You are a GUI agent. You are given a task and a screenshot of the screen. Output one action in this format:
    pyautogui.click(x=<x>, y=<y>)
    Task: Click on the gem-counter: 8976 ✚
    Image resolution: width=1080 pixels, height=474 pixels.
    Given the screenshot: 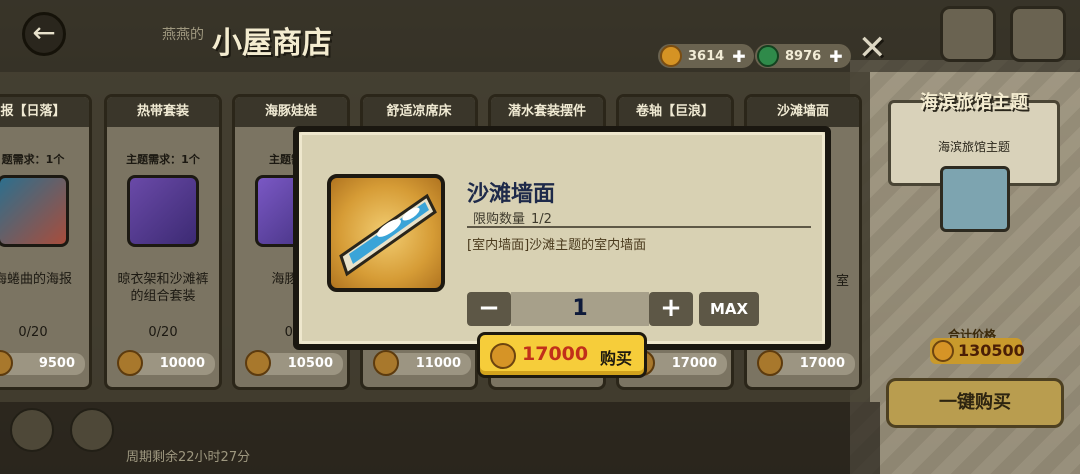 What is the action you would take?
    pyautogui.click(x=803, y=56)
    